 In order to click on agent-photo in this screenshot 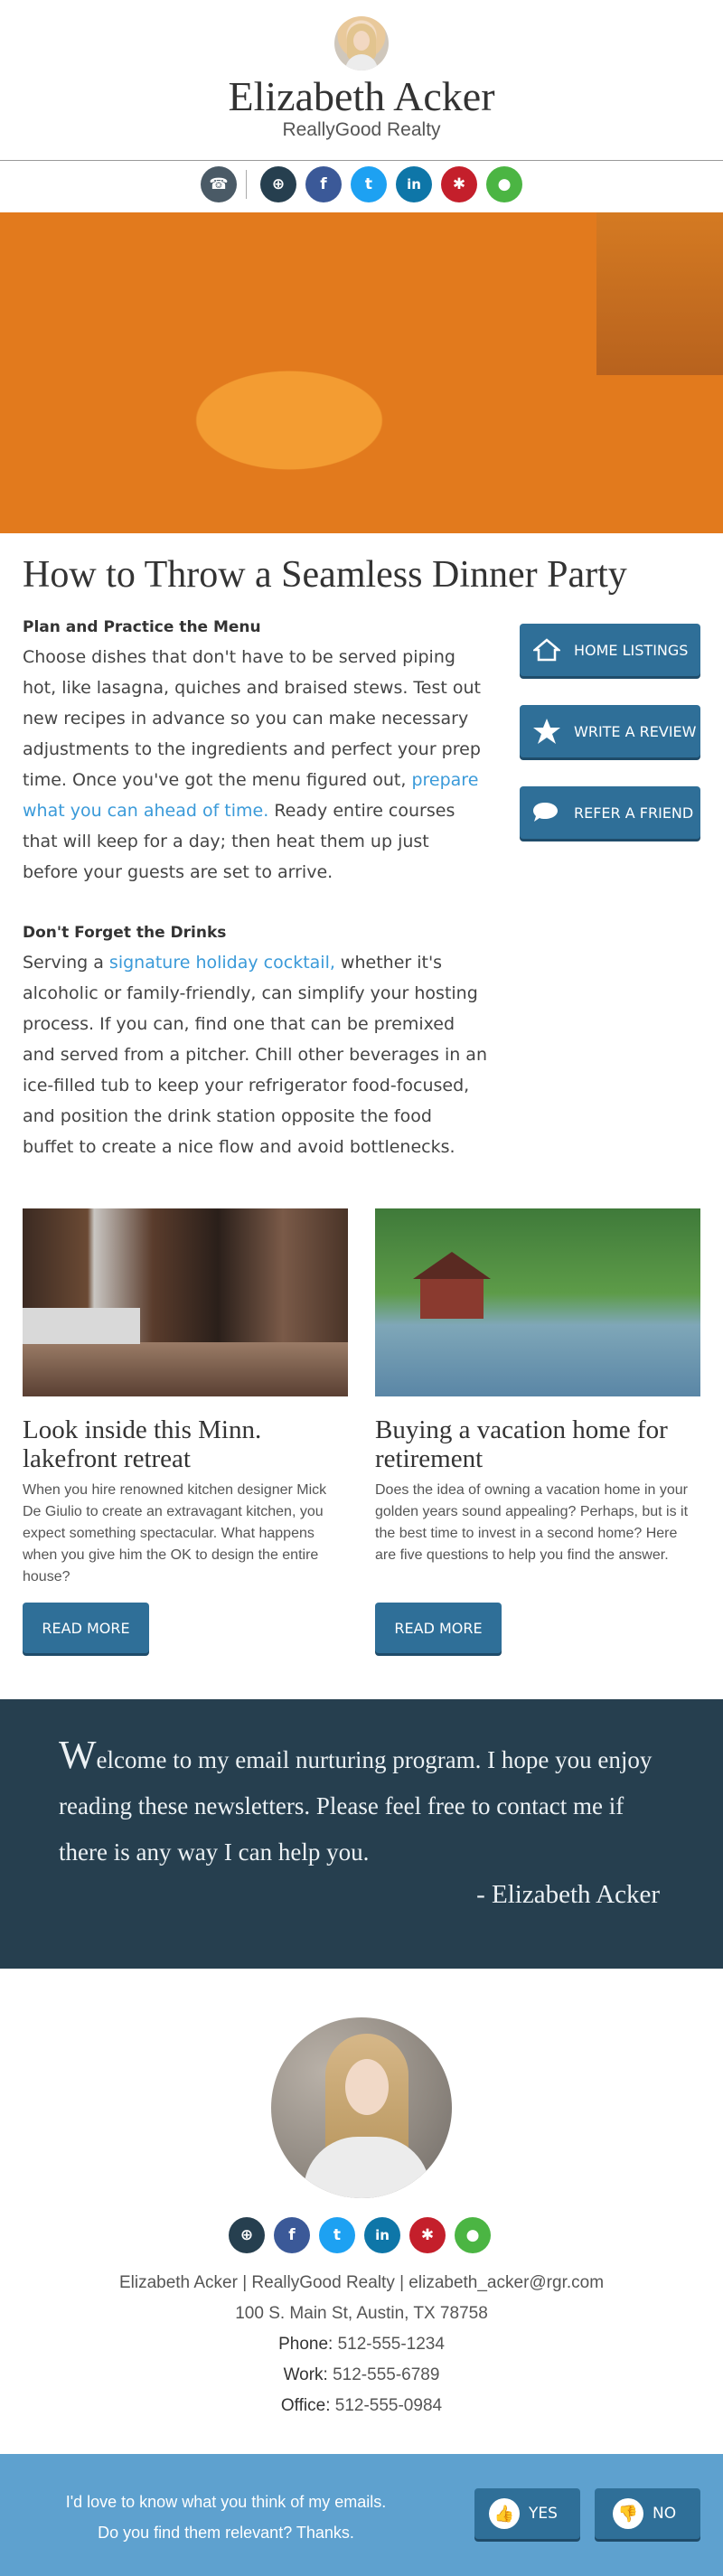, I will do `click(361, 2107)`.